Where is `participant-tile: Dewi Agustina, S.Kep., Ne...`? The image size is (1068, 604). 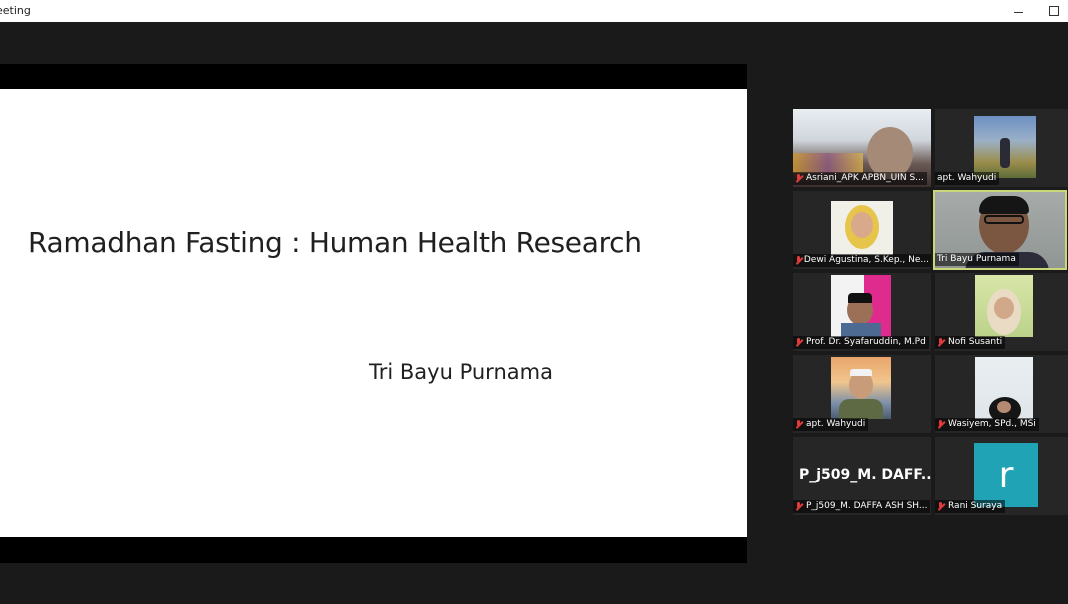 participant-tile: Dewi Agustina, S.Kep., Ne... is located at coordinates (862, 230).